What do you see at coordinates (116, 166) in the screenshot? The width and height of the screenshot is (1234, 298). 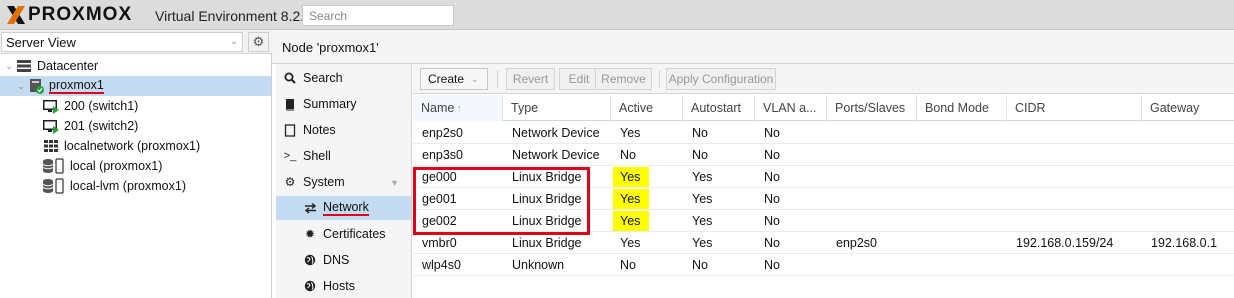 I see `tree-item-label: local (proxmox1)` at bounding box center [116, 166].